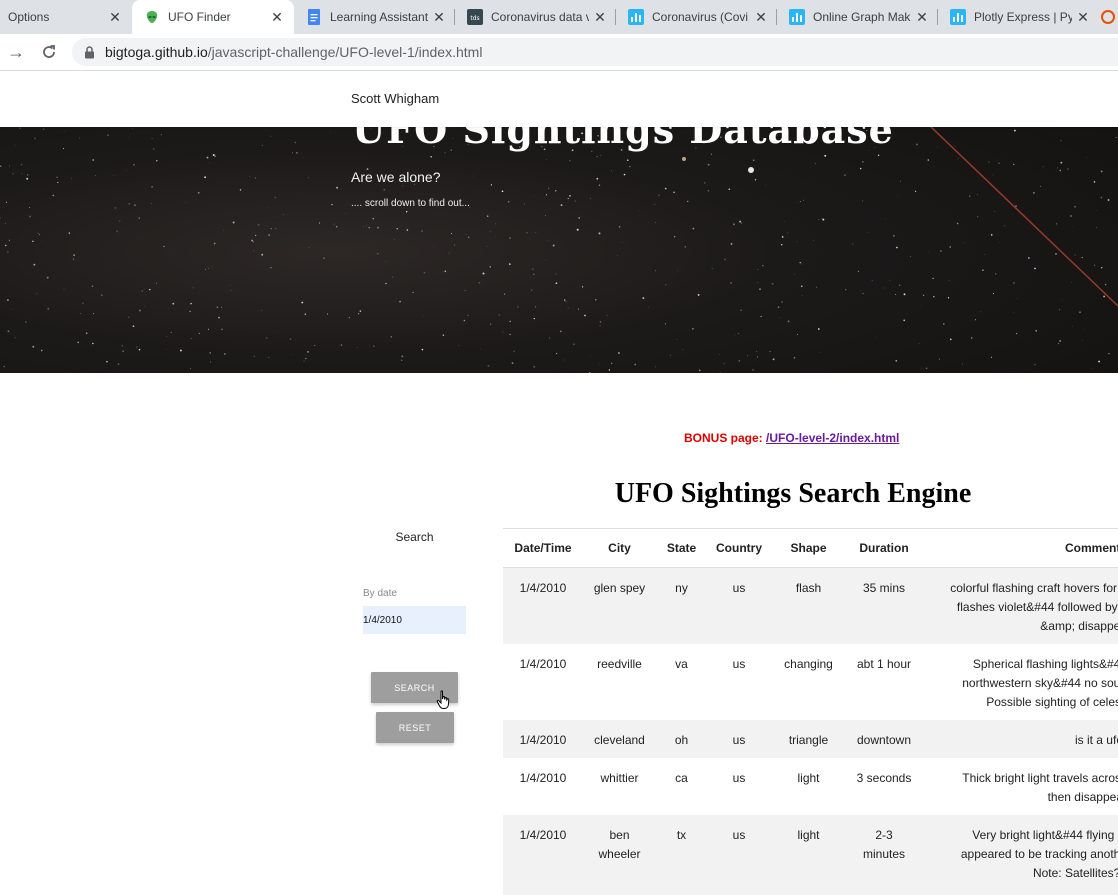 The image size is (1118, 895). What do you see at coordinates (1021, 778) in the screenshot?
I see `comment-line: Thick bright light travels across` at bounding box center [1021, 778].